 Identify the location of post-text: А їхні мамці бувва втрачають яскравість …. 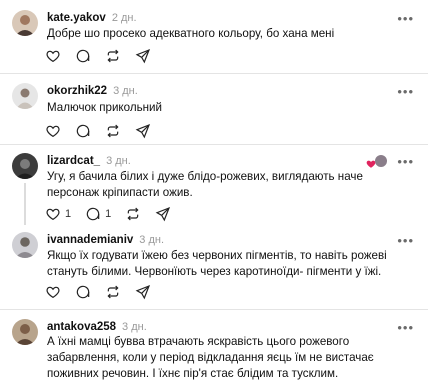
(210, 357).